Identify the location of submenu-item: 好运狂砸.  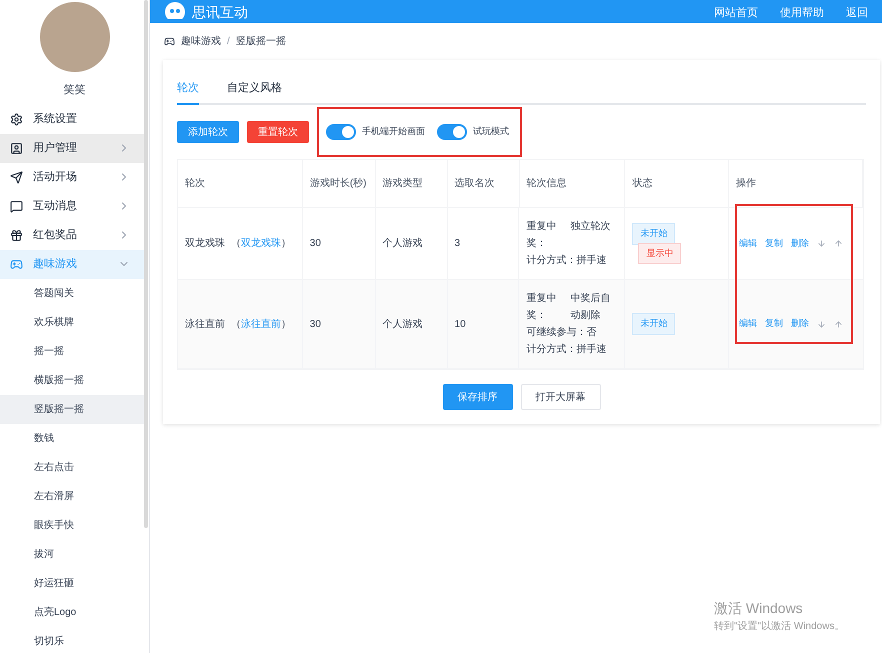
(72, 583).